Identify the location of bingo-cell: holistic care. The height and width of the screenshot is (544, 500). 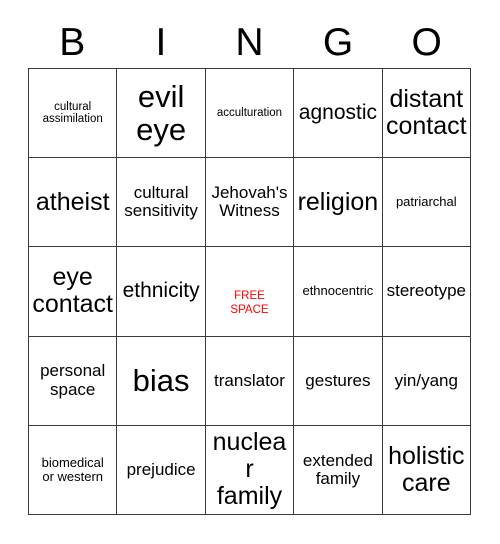
(426, 470).